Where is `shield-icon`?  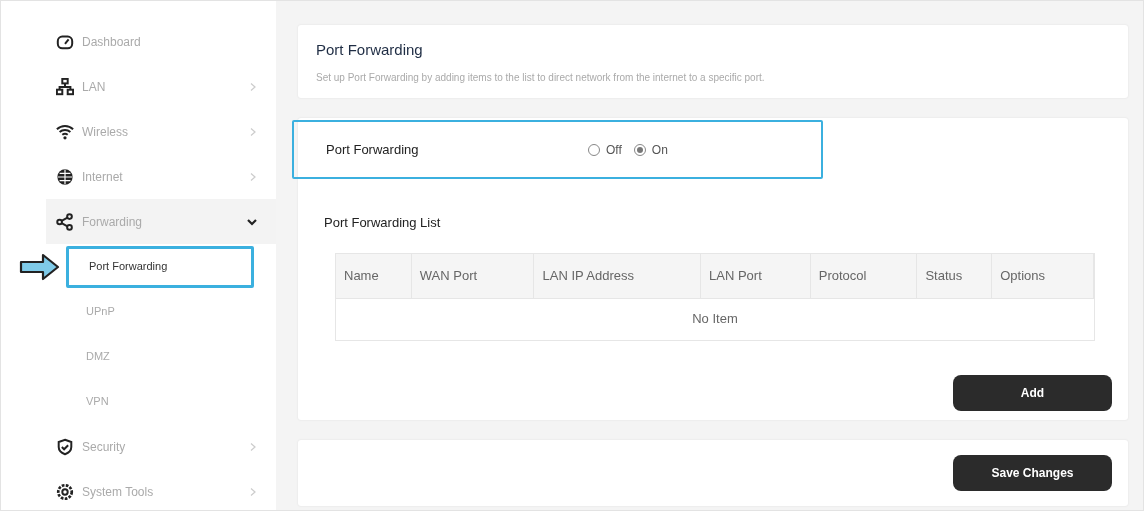 shield-icon is located at coordinates (65, 446).